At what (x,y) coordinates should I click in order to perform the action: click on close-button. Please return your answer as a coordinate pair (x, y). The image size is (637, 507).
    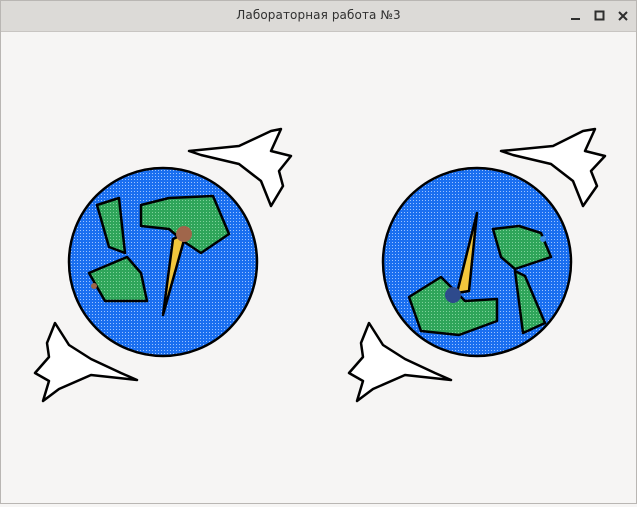
    Looking at the image, I should click on (623, 16).